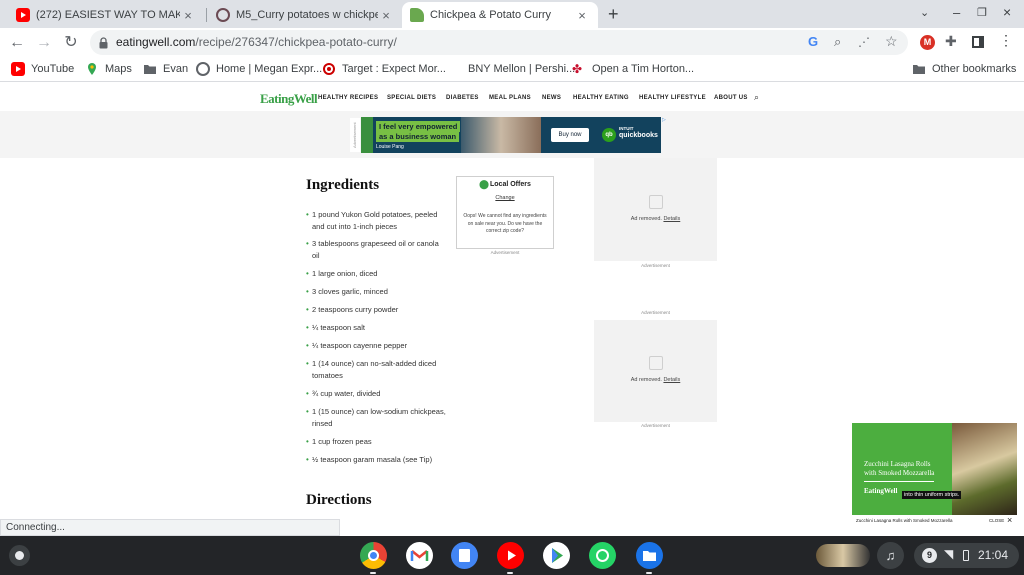 Image resolution: width=1024 pixels, height=575 pixels. Describe the element at coordinates (891, 41) in the screenshot. I see `bookmark-star-icon: ☆` at that location.